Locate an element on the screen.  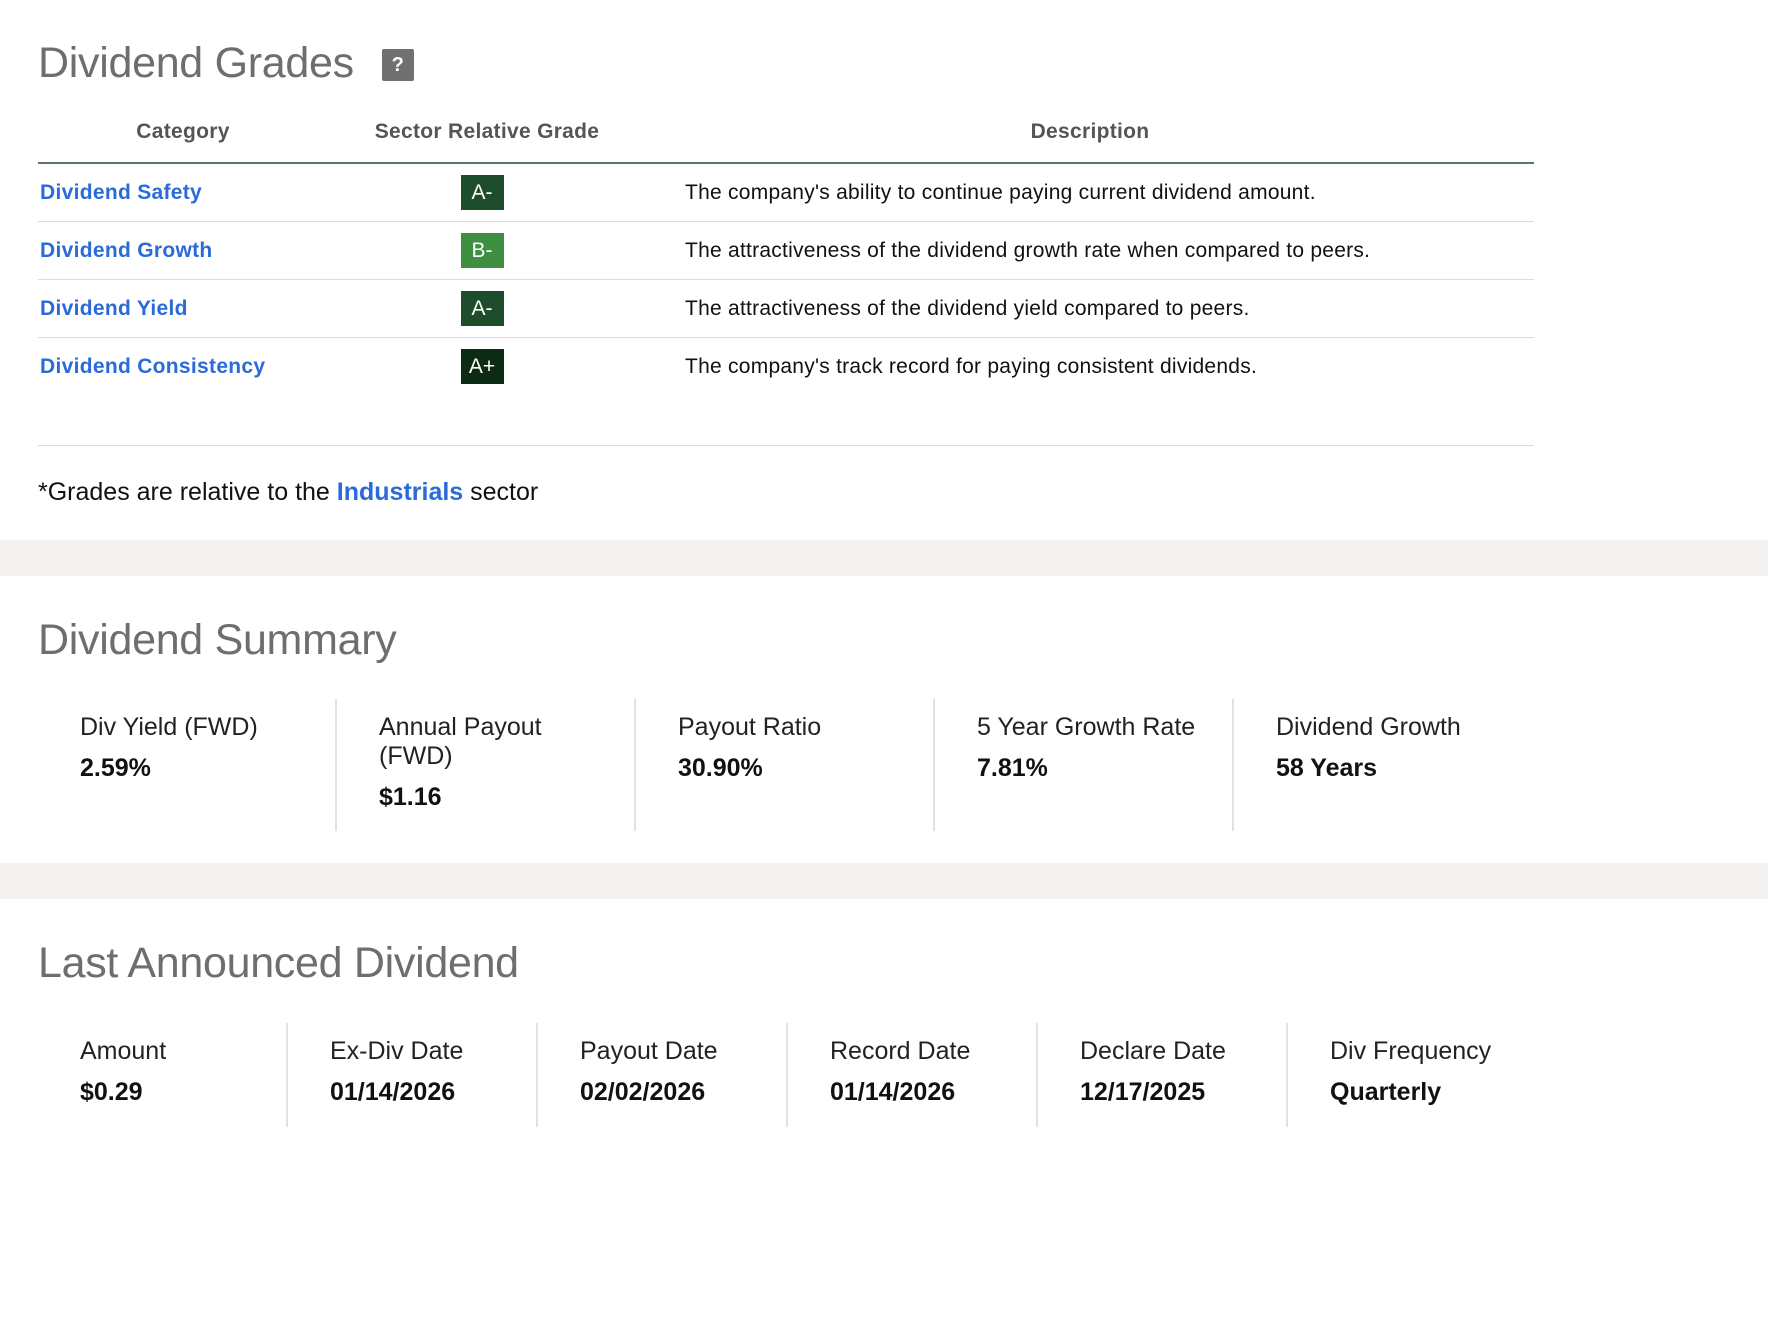
metric-payout-date: Payout Date 02/02/2026 is located at coordinates (663, 1075).